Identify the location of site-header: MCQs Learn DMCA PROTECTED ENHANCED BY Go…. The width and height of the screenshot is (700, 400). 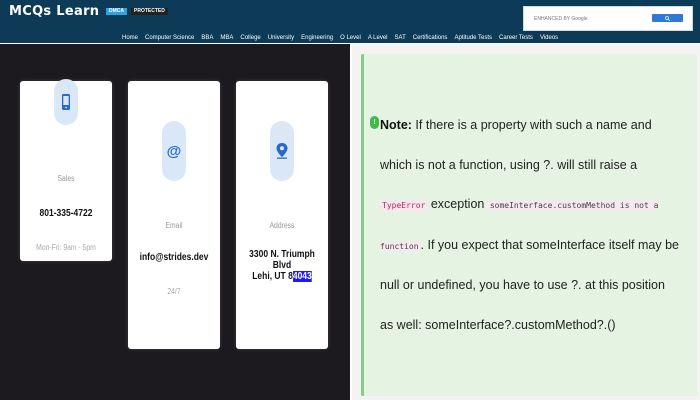
(350, 21).